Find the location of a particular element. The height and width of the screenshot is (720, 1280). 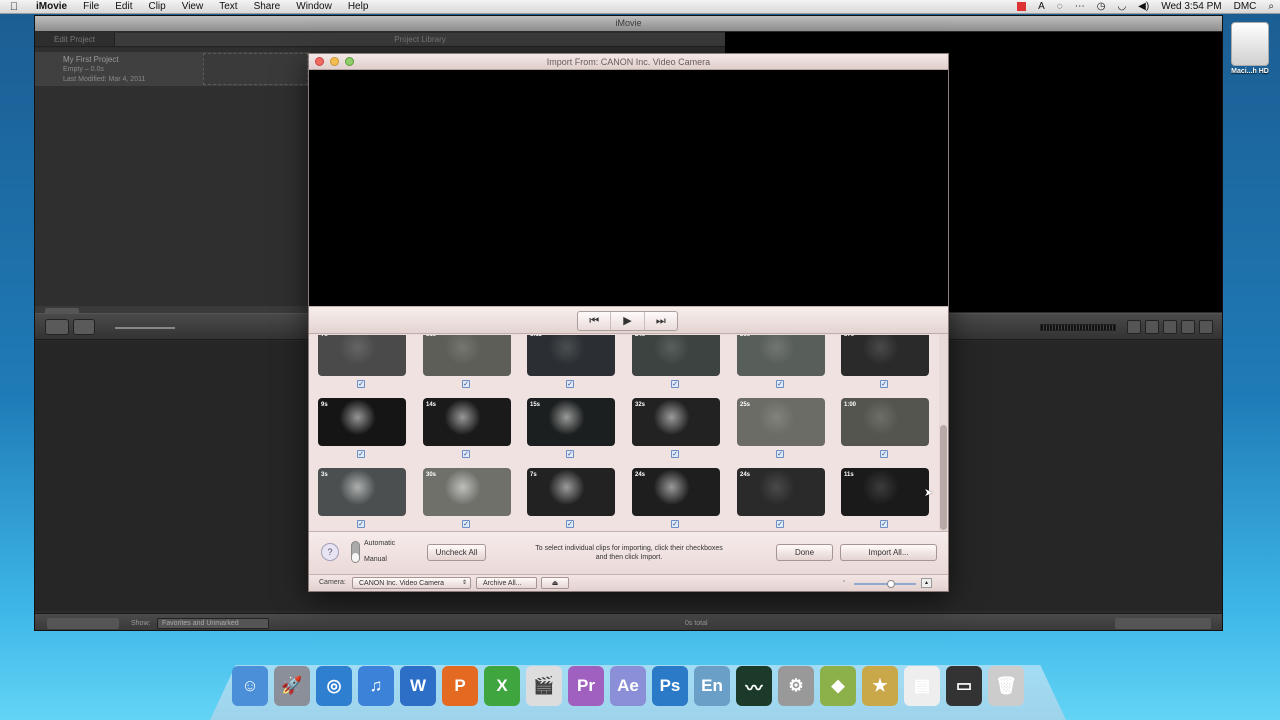

clip-thumbnail: 11s is located at coordinates (885, 492).